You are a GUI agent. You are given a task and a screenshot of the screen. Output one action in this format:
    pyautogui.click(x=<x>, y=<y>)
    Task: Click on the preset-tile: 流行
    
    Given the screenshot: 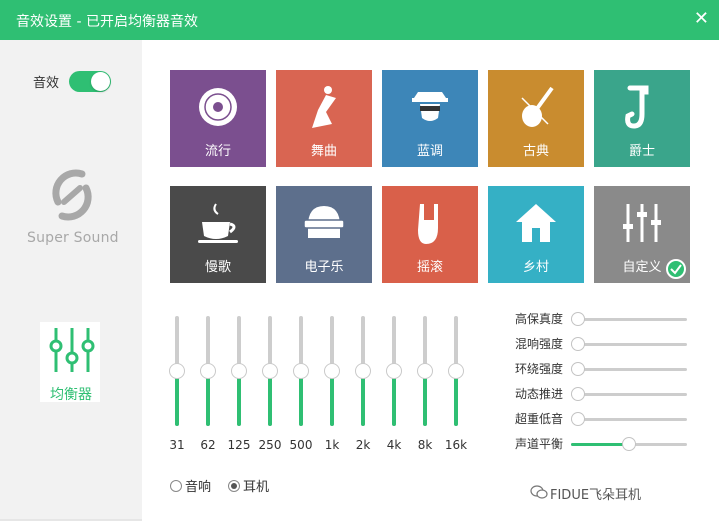 What is the action you would take?
    pyautogui.click(x=218, y=118)
    